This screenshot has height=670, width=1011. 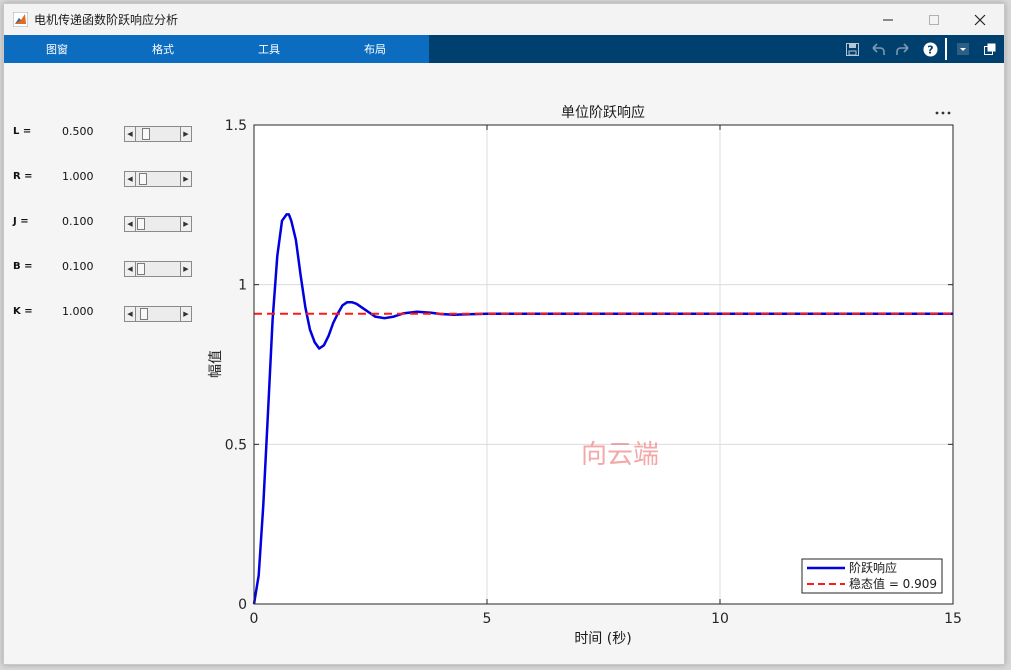 I want to click on tab-layout: 布局, so click(x=375, y=49).